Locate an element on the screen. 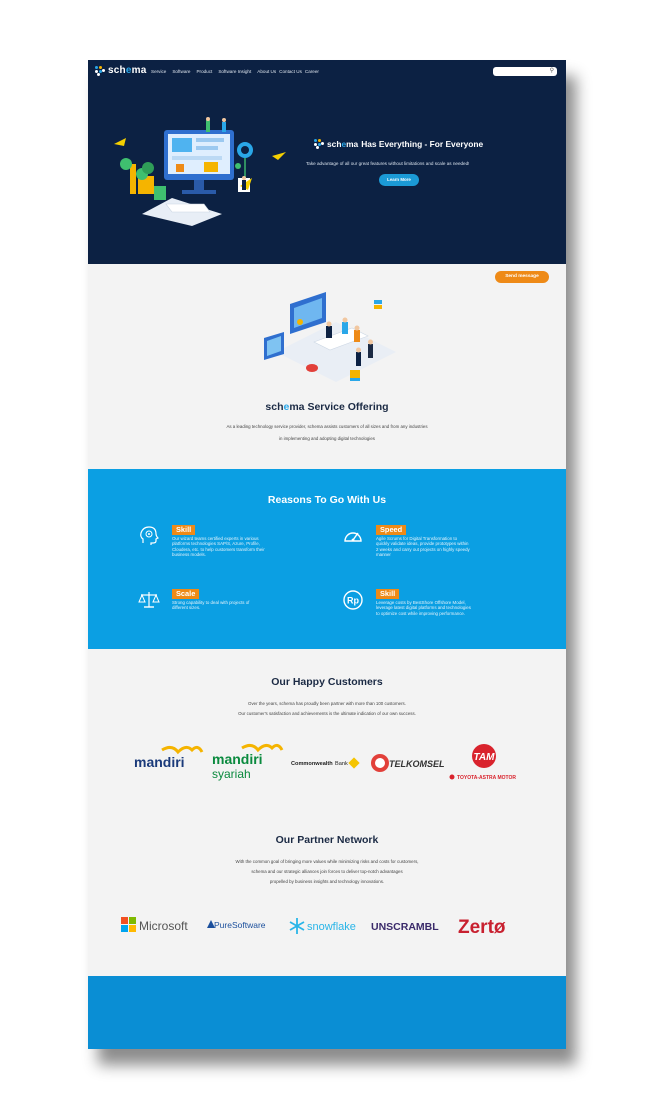  nav-item-service: Service is located at coordinates (158, 71).